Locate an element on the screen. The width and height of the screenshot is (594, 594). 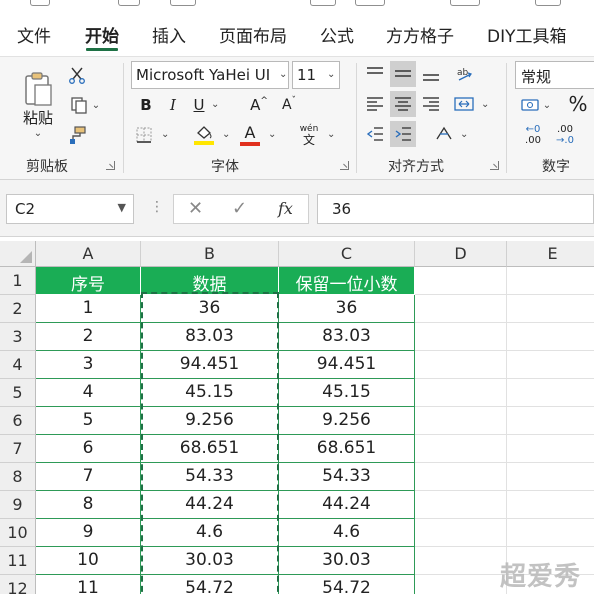
formula-input: 36 is located at coordinates (455, 209).